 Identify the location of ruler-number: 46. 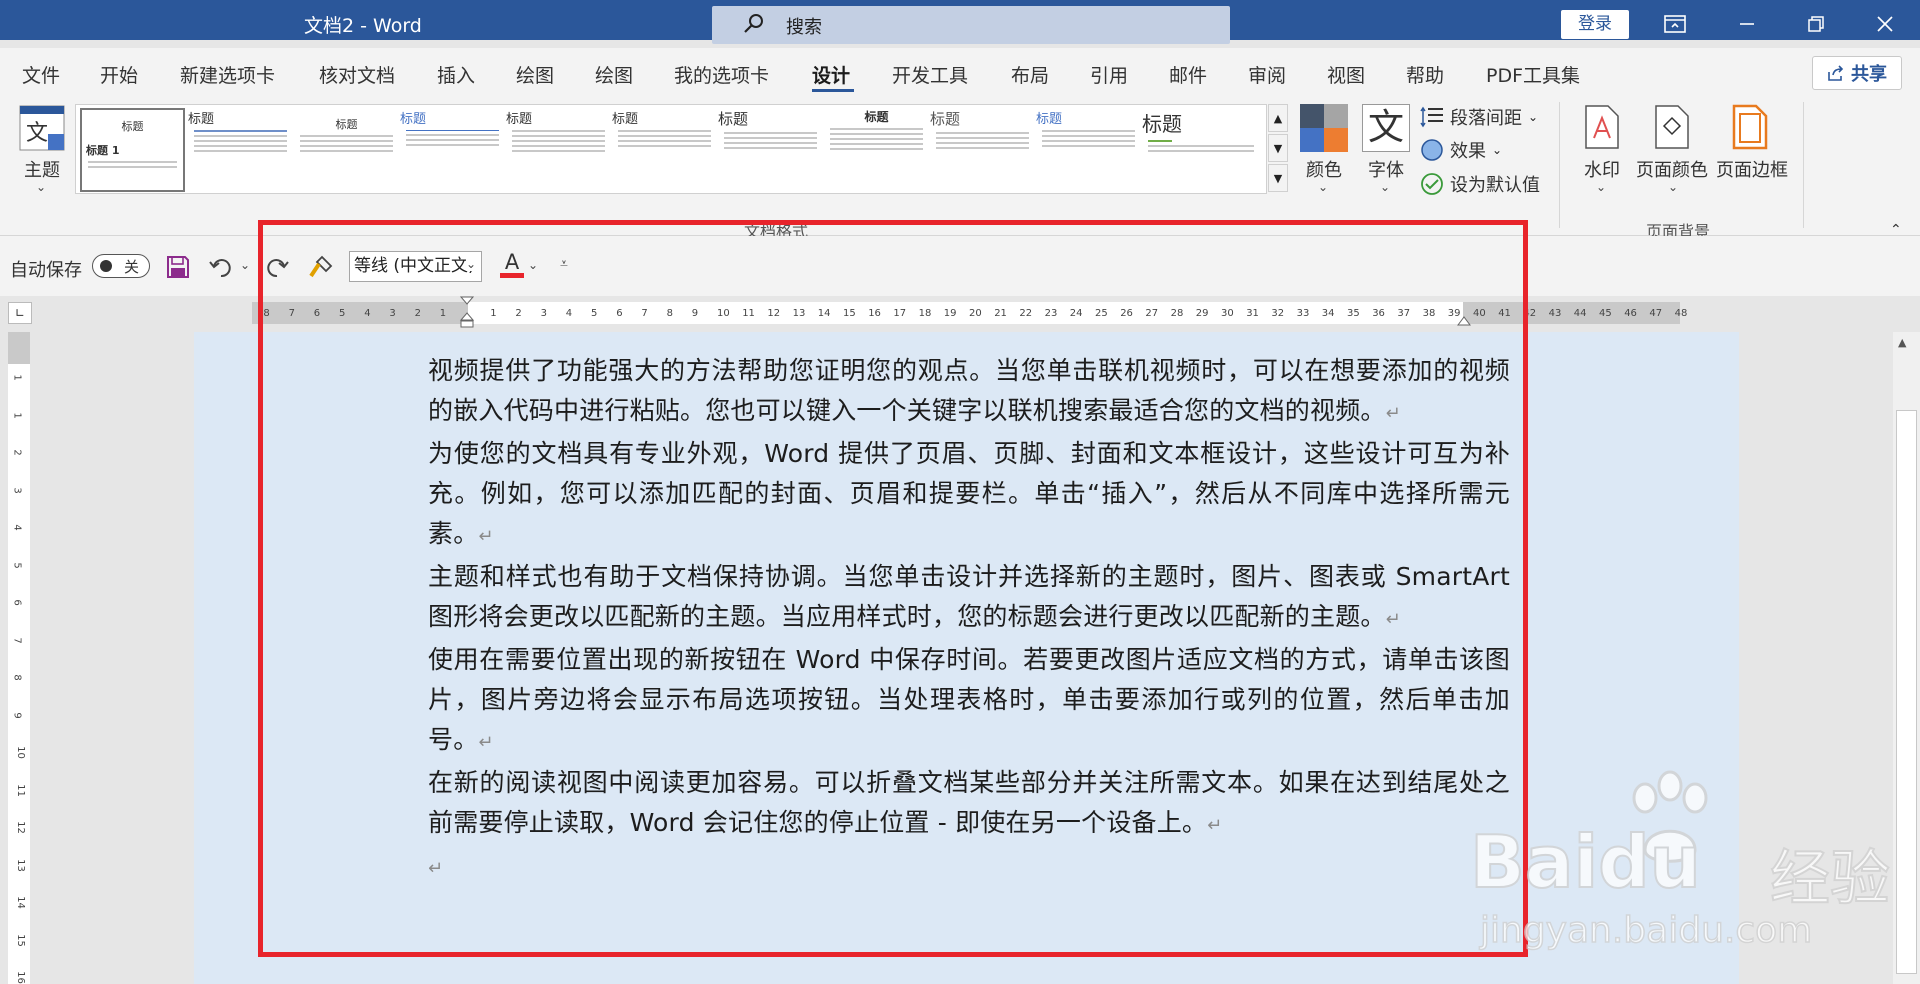
(1630, 313).